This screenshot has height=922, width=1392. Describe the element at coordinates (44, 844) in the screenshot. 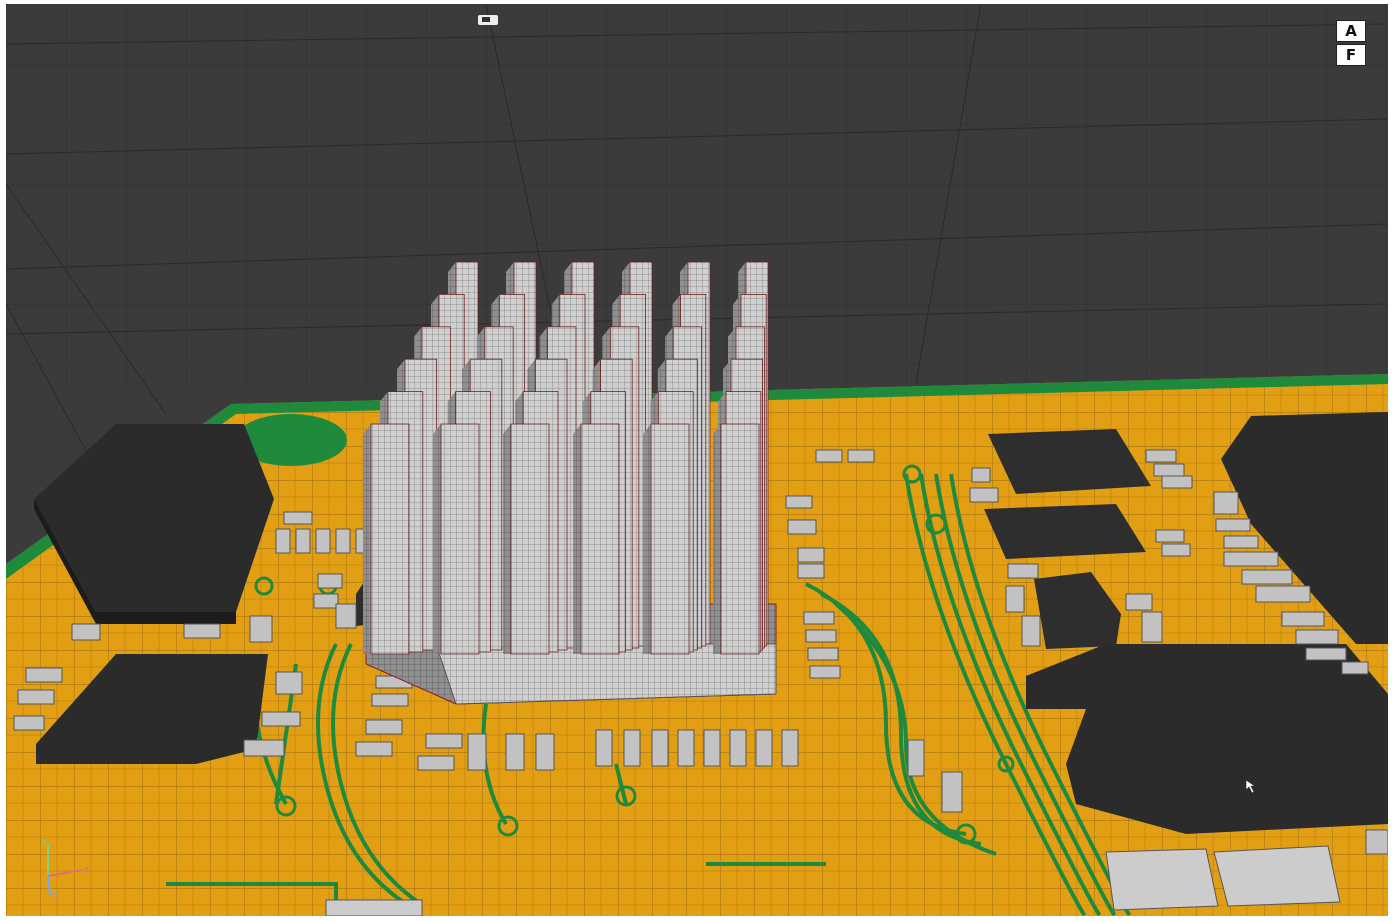

I see `svg-text: Y` at that location.